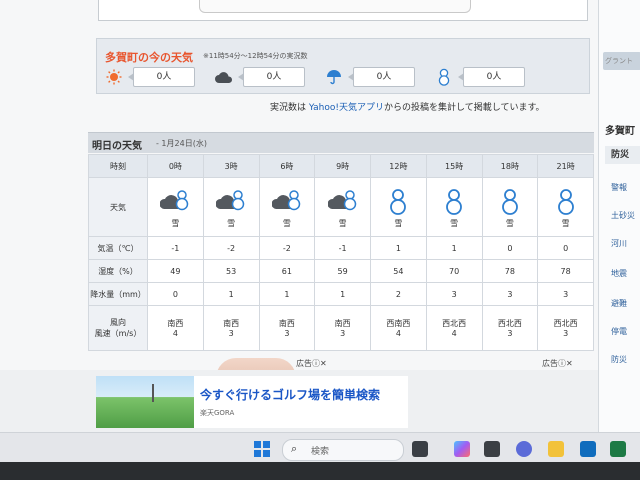 The width and height of the screenshot is (640, 480). I want to click on count-value: 0人, so click(161, 77).